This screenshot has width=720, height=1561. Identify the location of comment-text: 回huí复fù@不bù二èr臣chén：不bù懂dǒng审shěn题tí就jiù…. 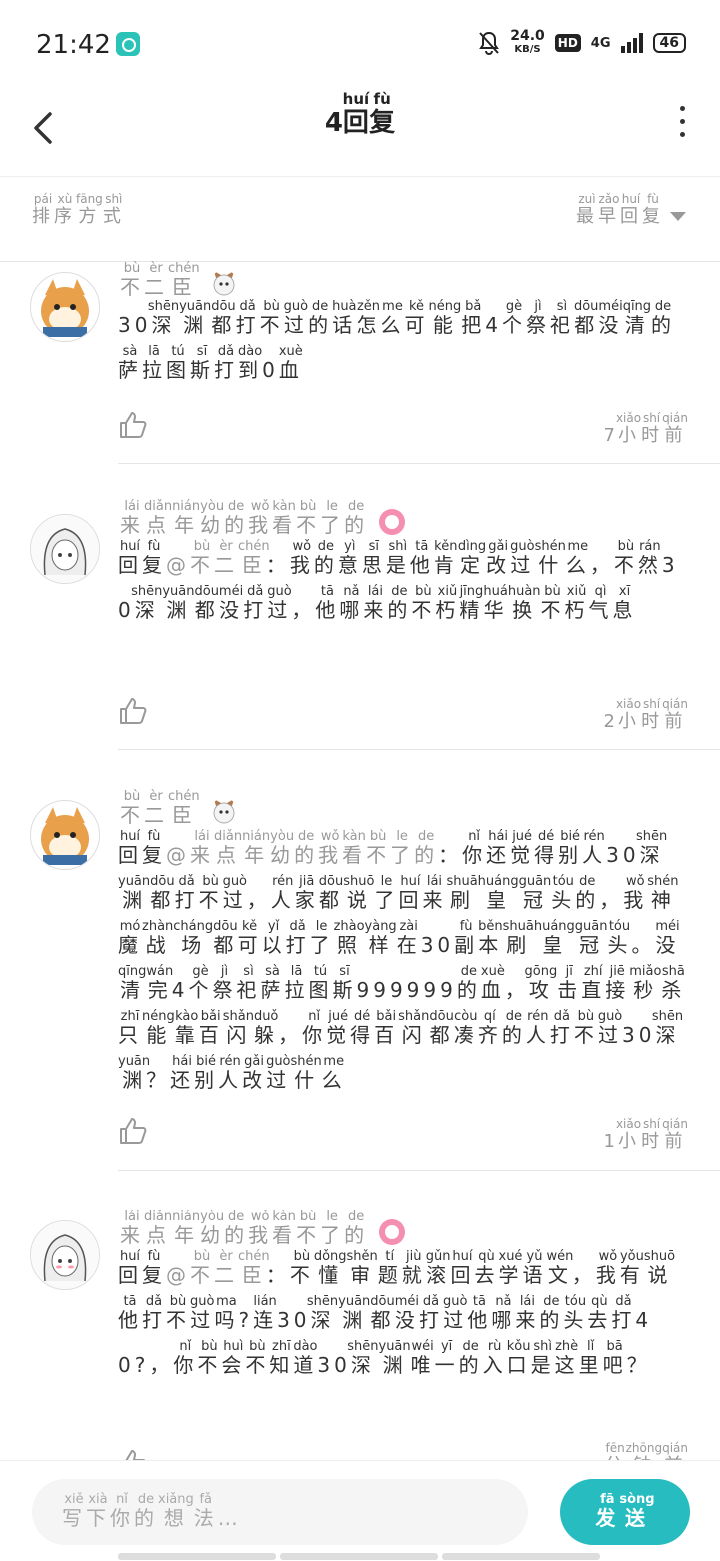
(397, 1313).